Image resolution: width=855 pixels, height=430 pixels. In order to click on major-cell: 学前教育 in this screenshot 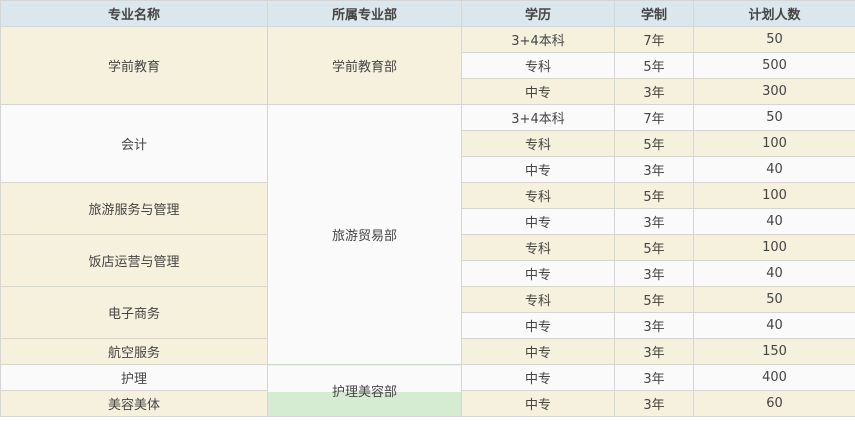, I will do `click(134, 65)`.